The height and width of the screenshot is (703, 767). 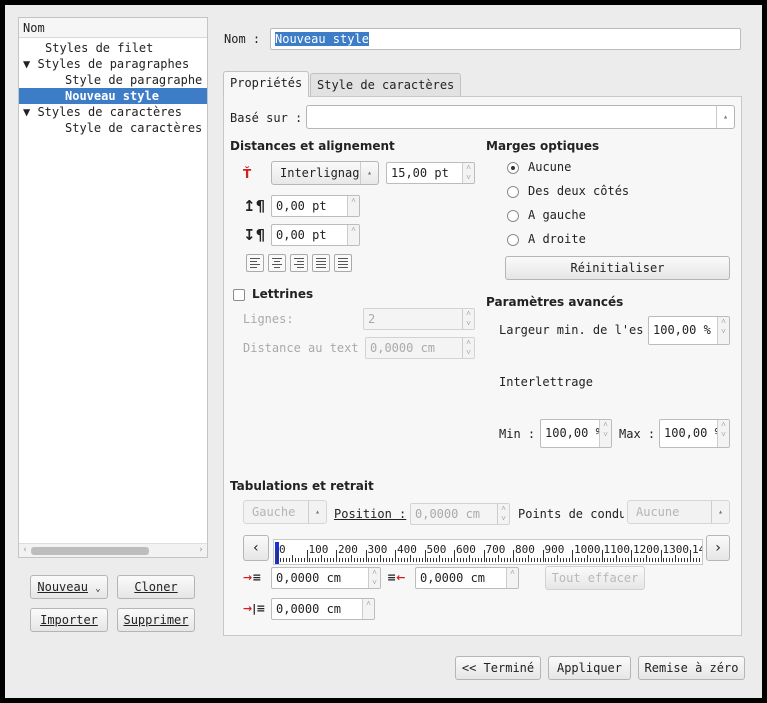 I want to click on scroll-right-icon: ›, so click(x=201, y=550).